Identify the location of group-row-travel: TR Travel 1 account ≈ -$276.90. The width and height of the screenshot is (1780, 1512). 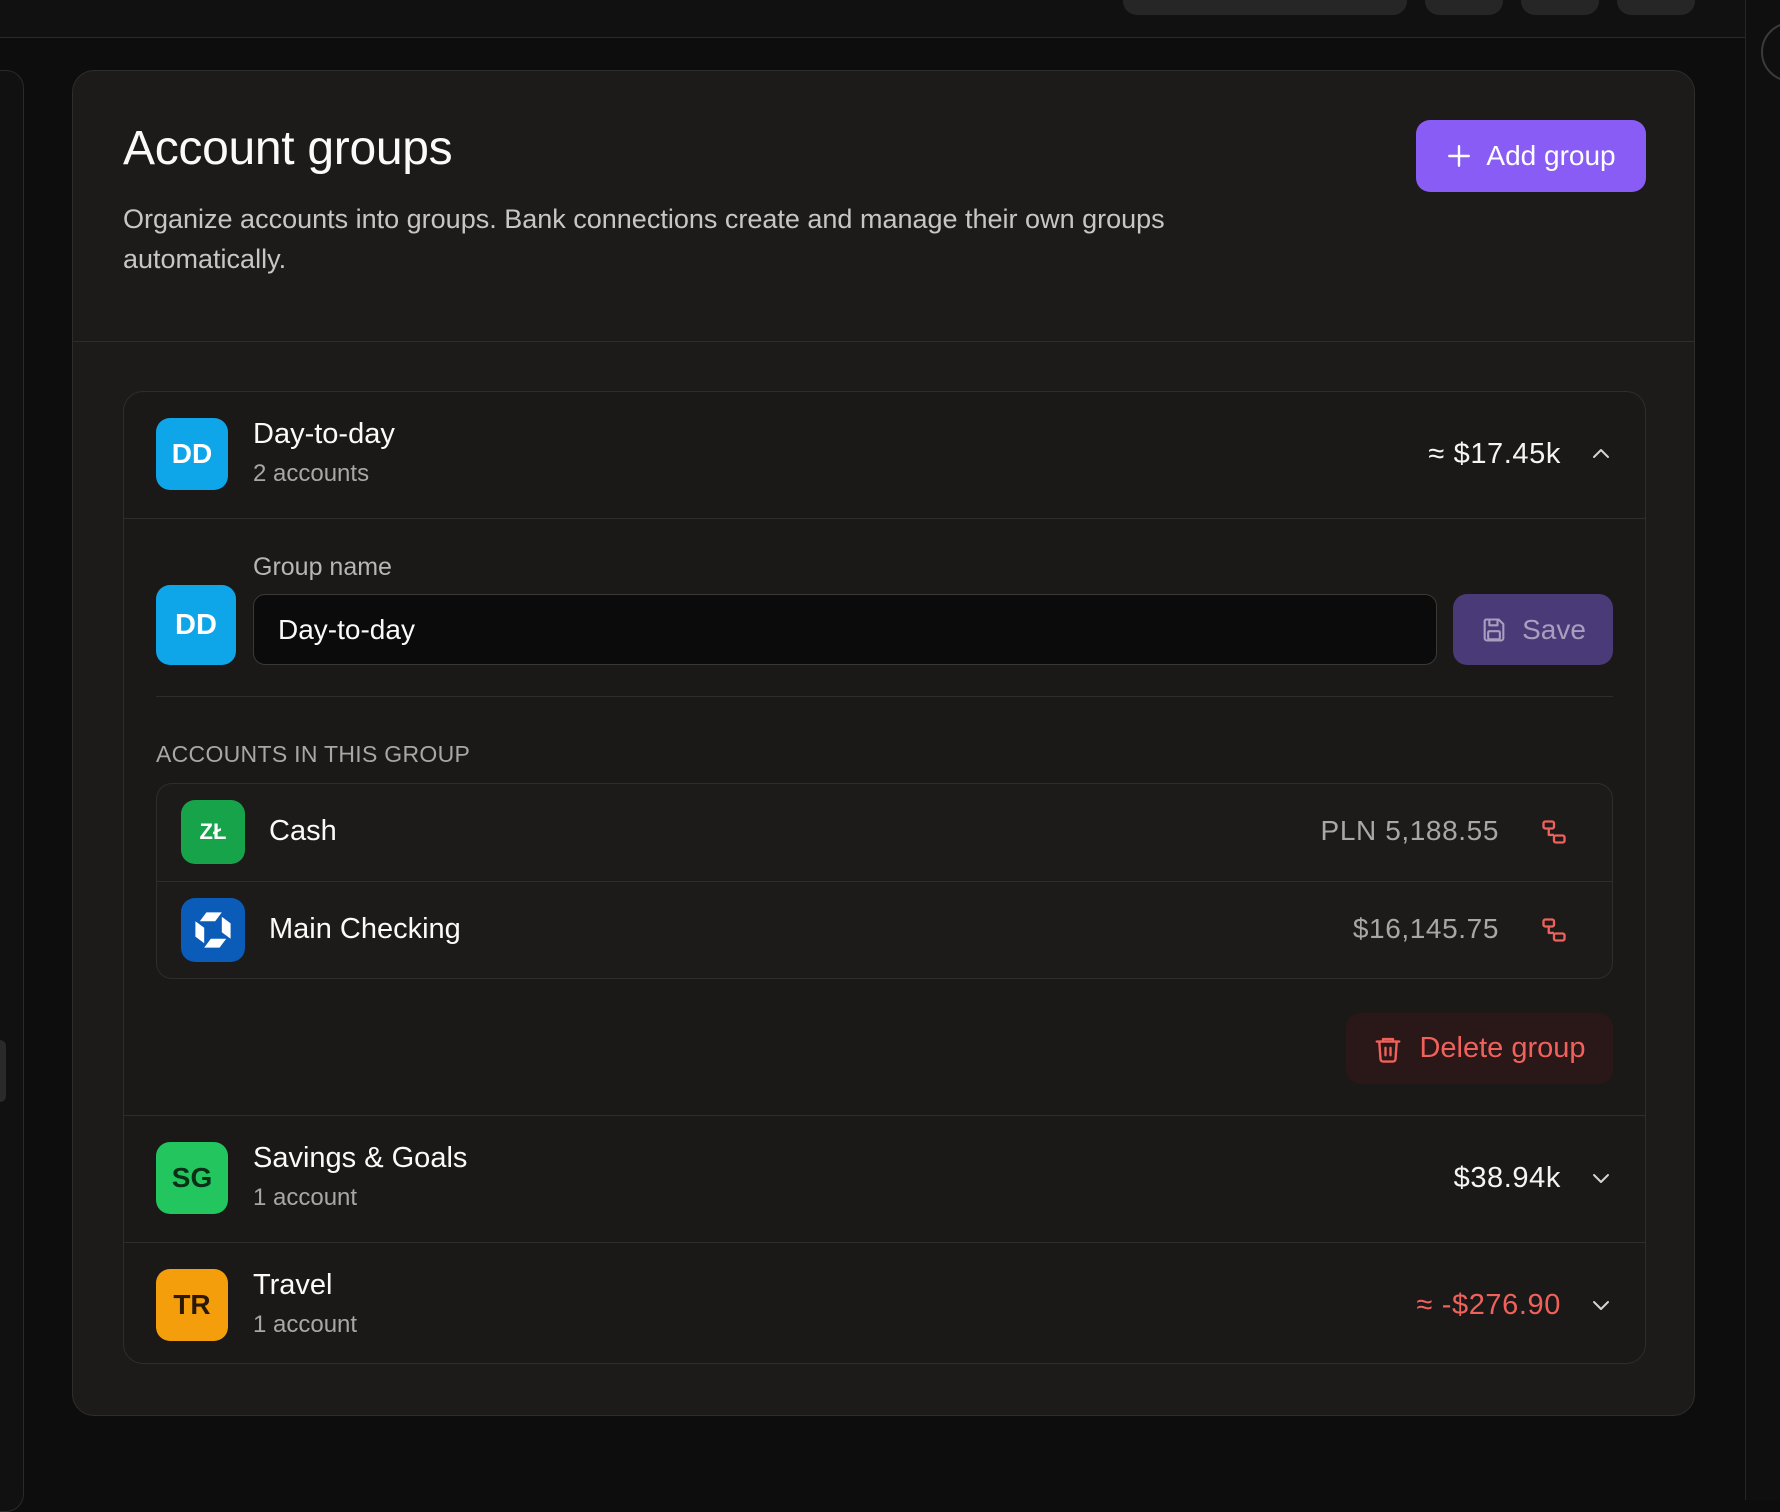
(884, 1303).